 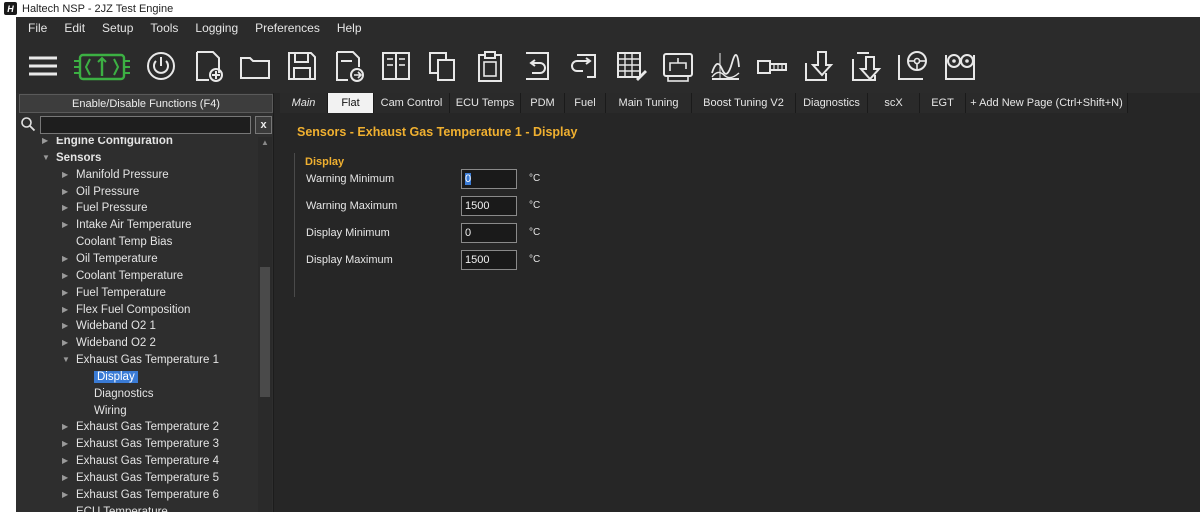 I want to click on save-button, so click(x=302, y=66).